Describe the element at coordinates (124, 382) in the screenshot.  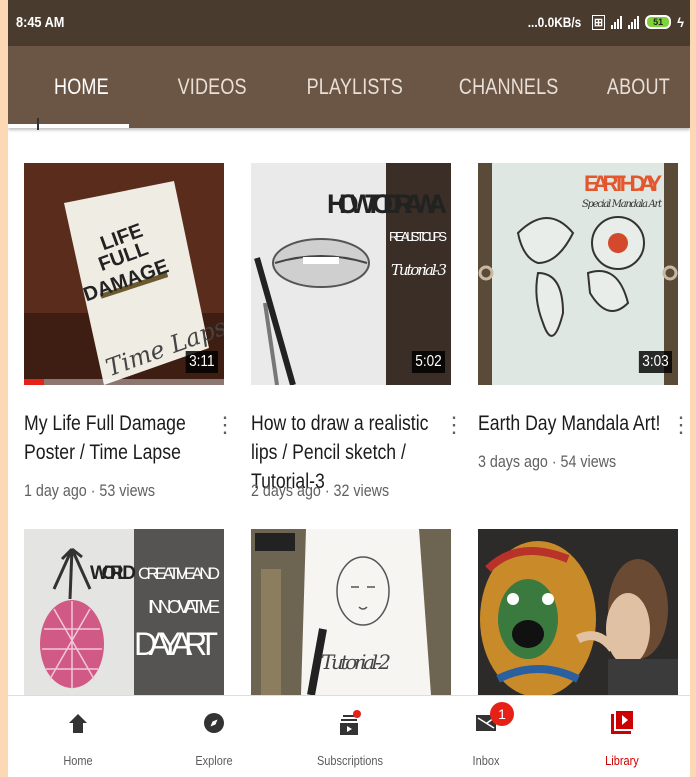
I see `watch-progress` at that location.